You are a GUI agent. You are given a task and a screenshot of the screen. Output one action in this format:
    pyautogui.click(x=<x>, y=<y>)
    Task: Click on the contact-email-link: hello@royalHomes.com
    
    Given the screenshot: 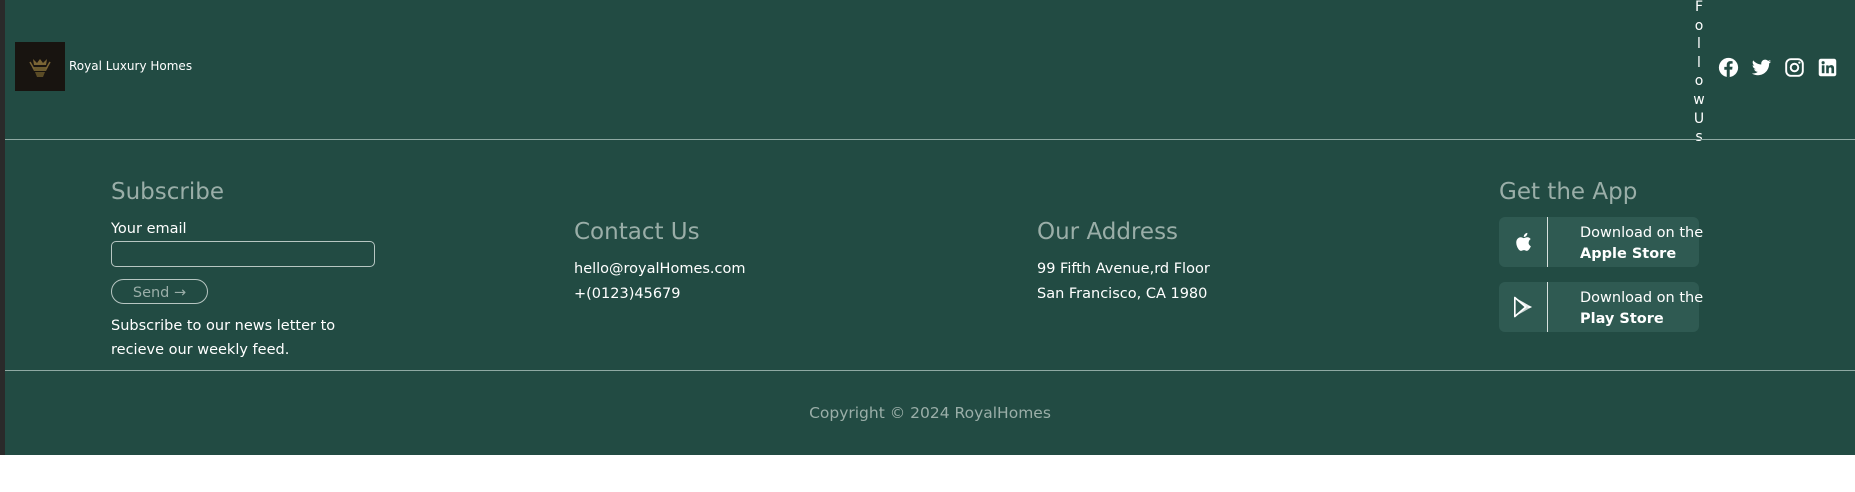 What is the action you would take?
    pyautogui.click(x=660, y=269)
    